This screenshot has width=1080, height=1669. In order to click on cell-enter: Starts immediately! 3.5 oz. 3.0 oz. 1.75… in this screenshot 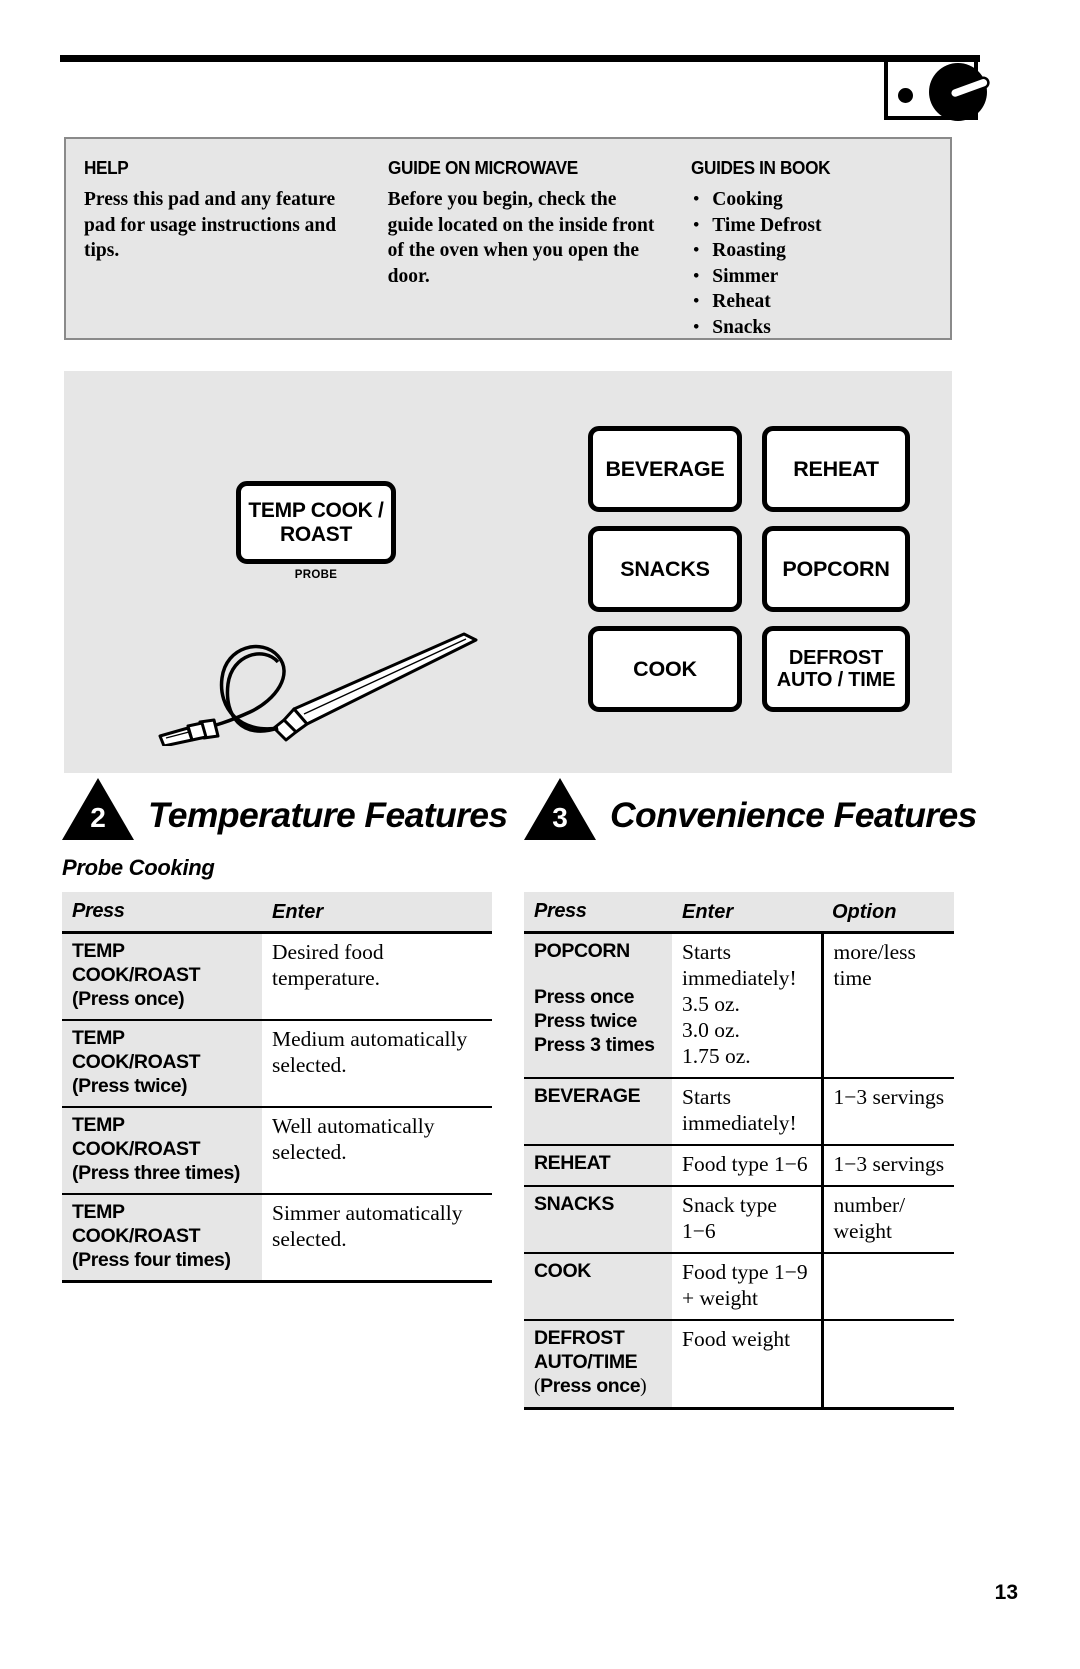, I will do `click(748, 1005)`.